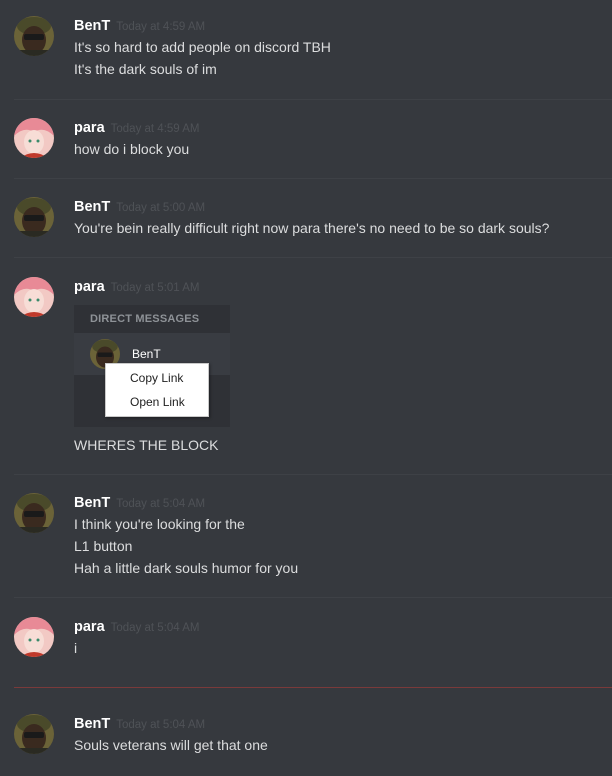 This screenshot has width=612, height=776. I want to click on context-menu: Copy Link Open Link, so click(157, 390).